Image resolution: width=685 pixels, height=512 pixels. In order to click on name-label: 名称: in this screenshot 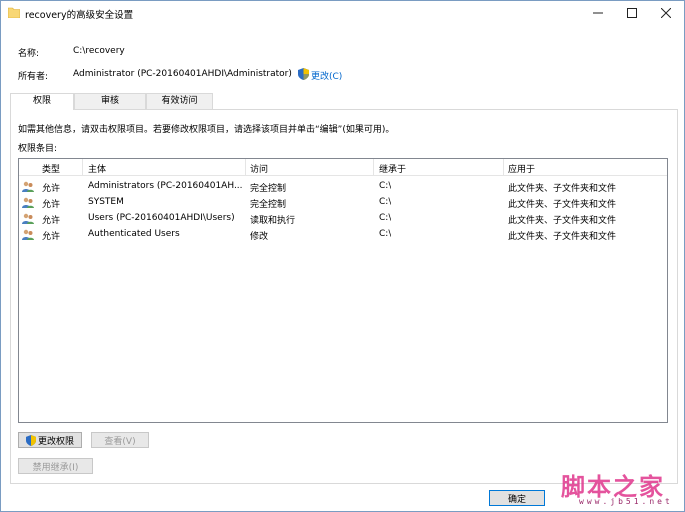, I will do `click(29, 54)`.